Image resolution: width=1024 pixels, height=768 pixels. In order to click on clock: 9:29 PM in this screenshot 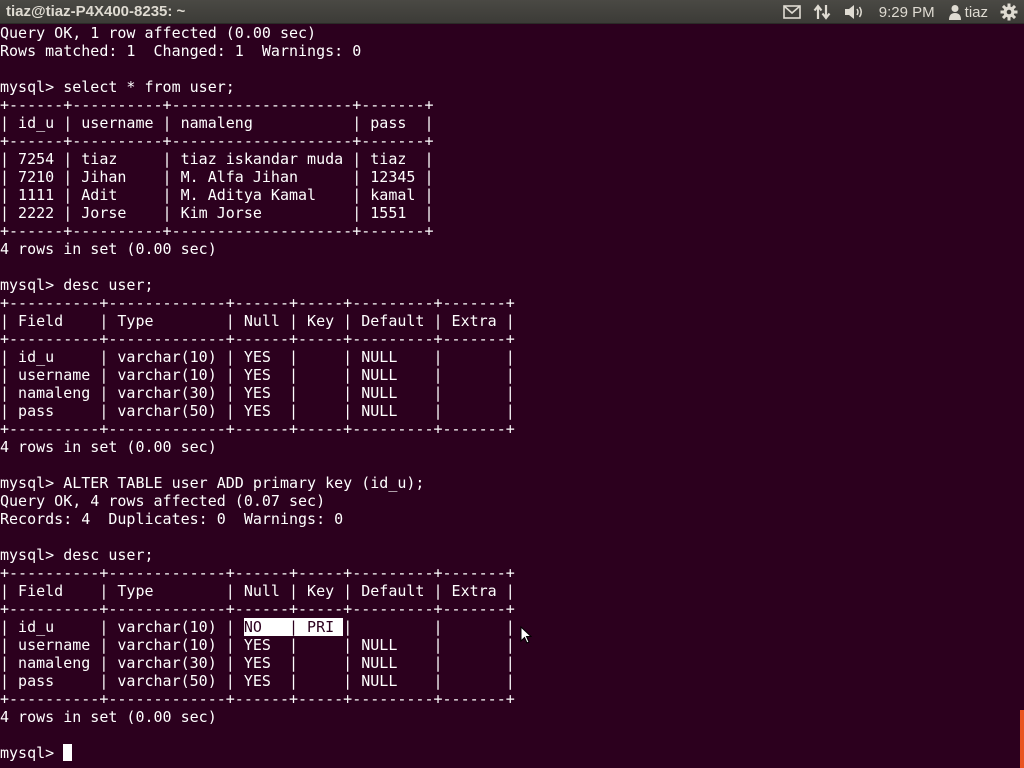, I will do `click(907, 12)`.